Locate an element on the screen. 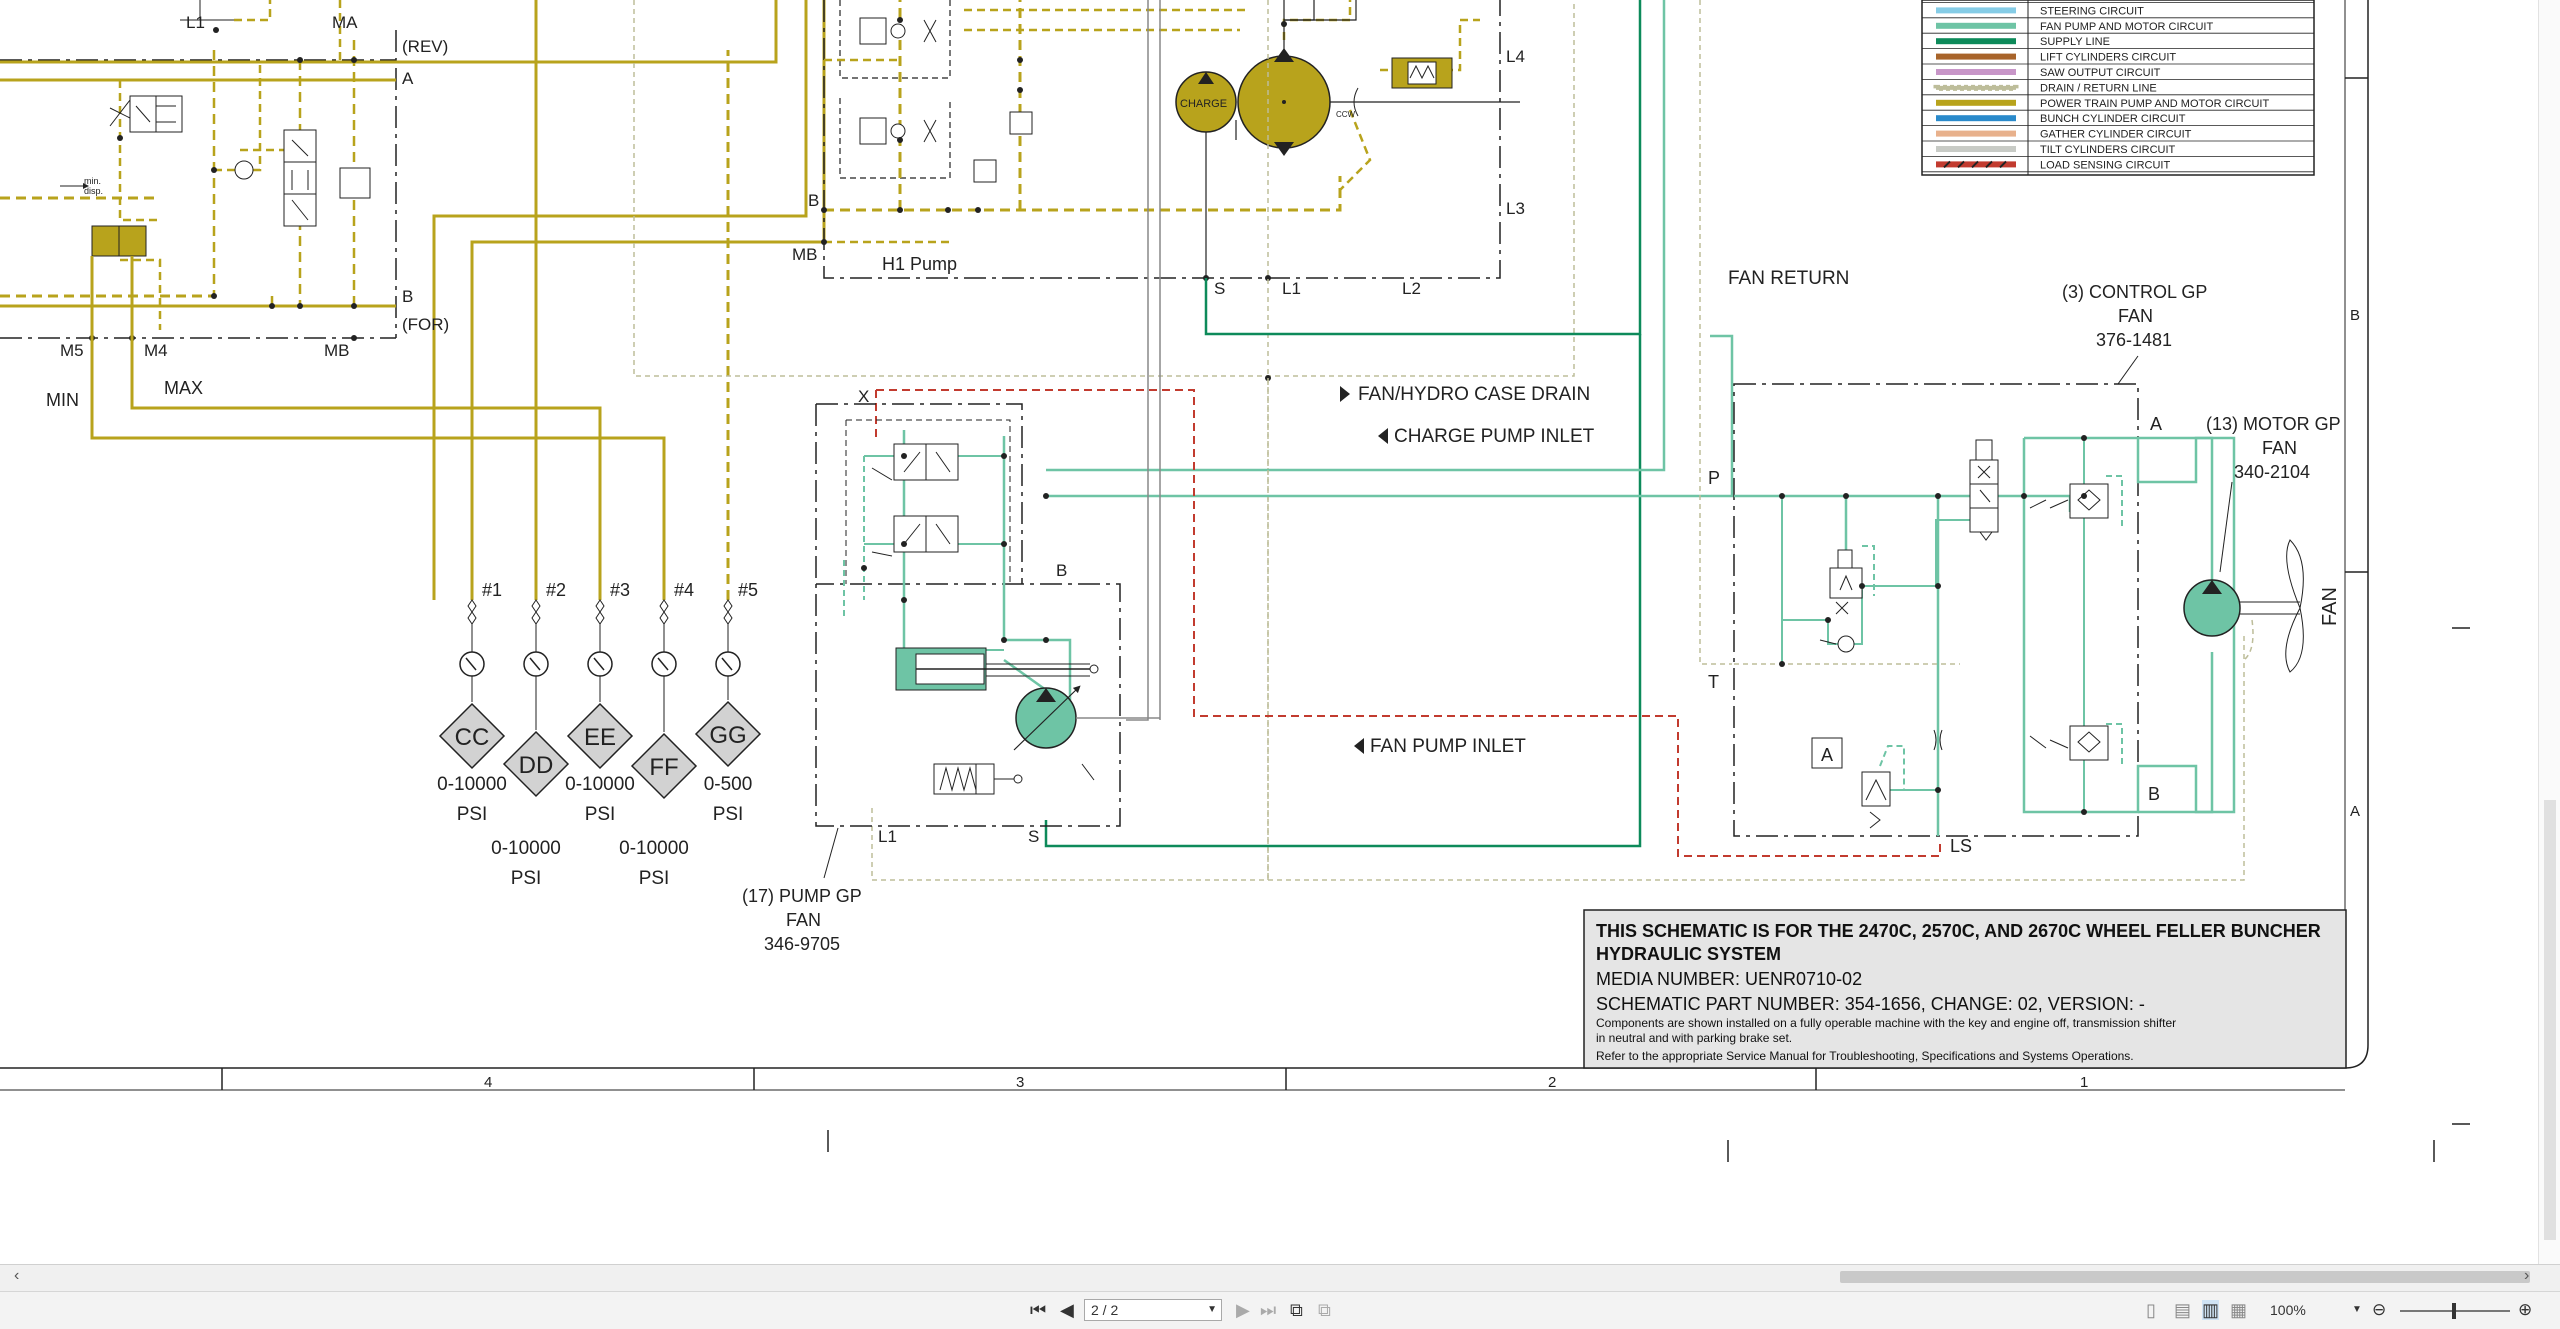 This screenshot has width=2560, height=1329. label-max: MAX is located at coordinates (183, 388).